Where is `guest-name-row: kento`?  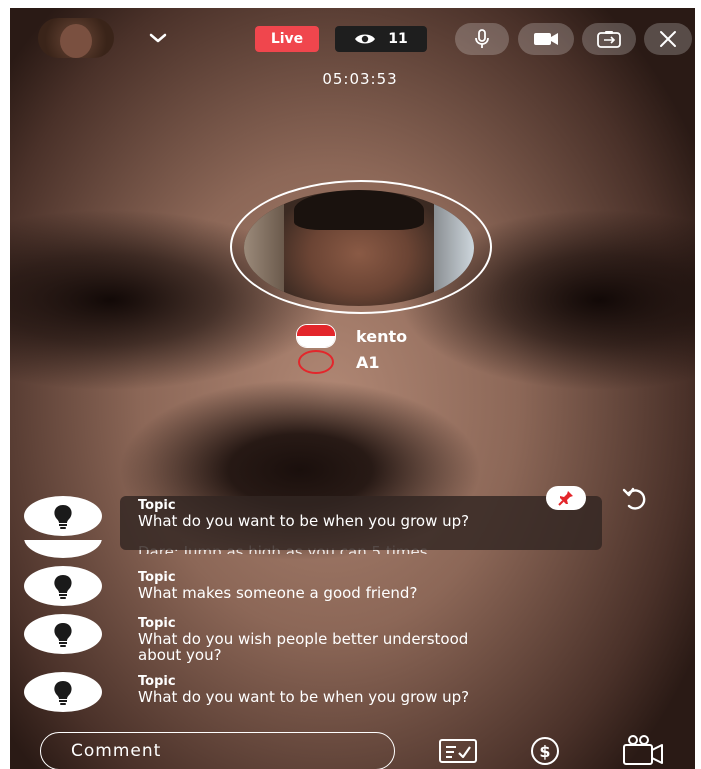 guest-name-row: kento is located at coordinates (351, 336).